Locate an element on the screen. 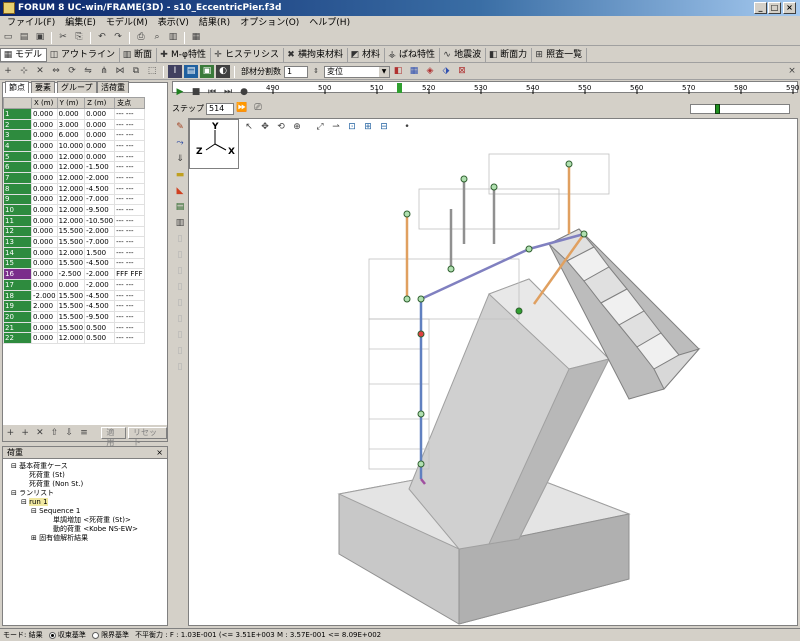 The image size is (800, 641). node-id-cell: 18 is located at coordinates (17, 295).